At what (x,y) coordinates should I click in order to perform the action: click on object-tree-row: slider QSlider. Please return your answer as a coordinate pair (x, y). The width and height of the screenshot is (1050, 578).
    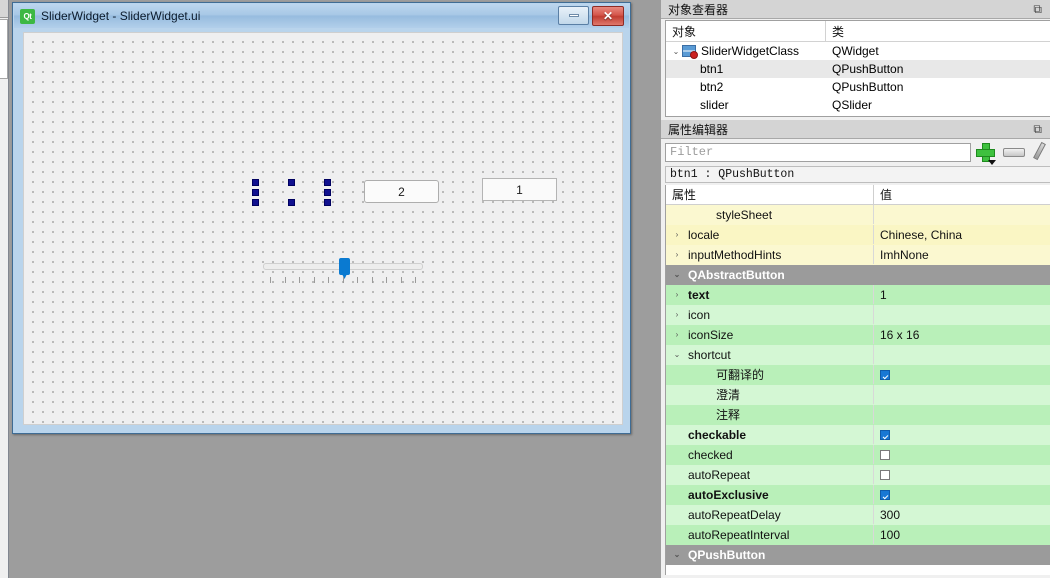
    Looking at the image, I should click on (858, 105).